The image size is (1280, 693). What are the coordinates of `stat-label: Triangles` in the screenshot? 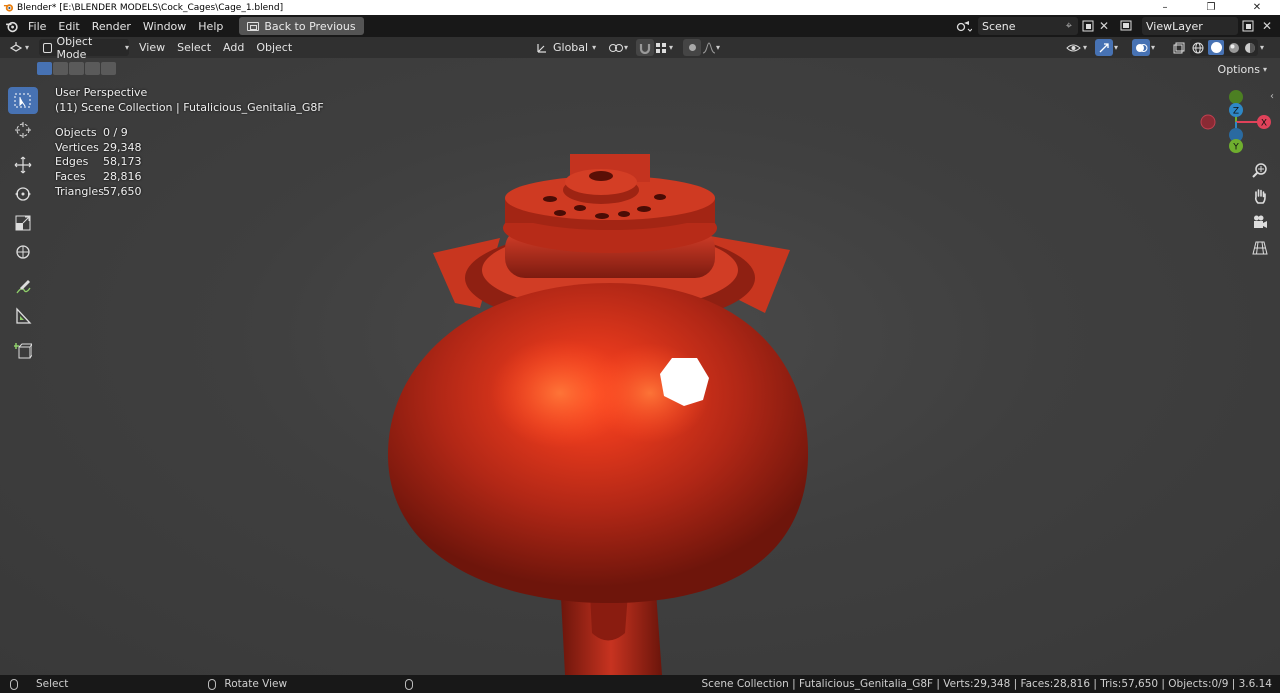 It's located at (79, 191).